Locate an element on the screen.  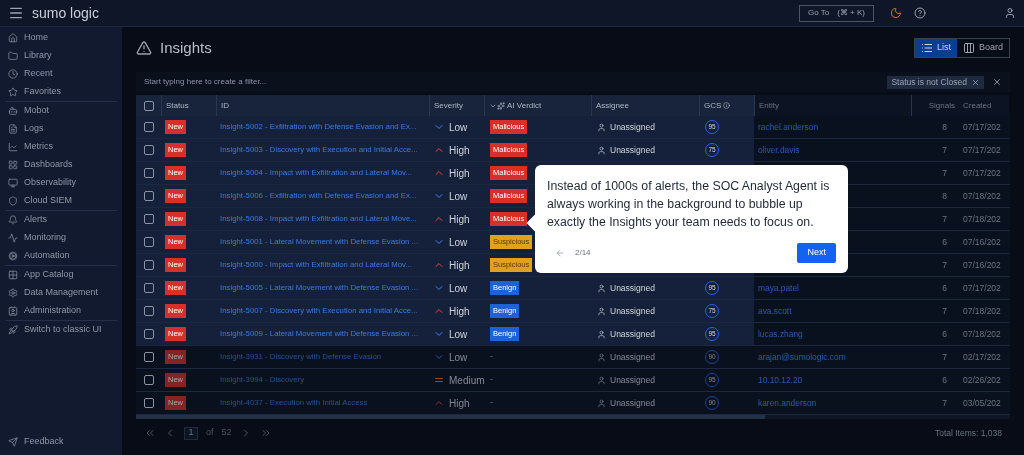
created-date: 02/26/202 is located at coordinates (982, 380).